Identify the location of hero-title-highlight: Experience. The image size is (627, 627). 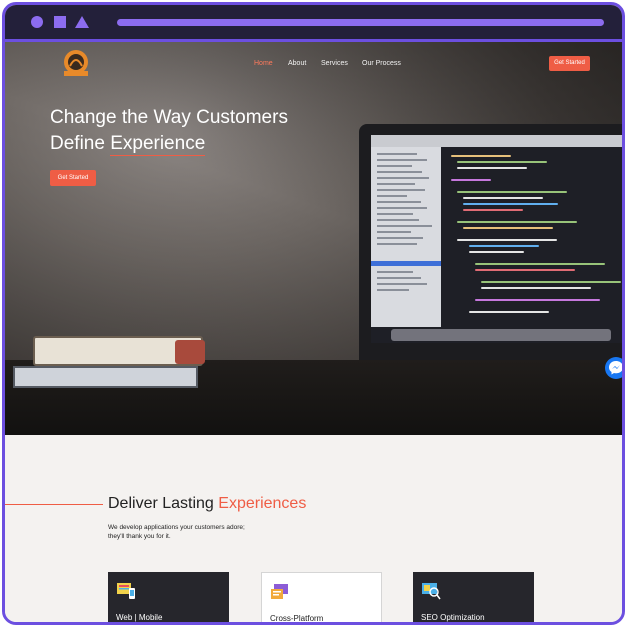
(158, 144).